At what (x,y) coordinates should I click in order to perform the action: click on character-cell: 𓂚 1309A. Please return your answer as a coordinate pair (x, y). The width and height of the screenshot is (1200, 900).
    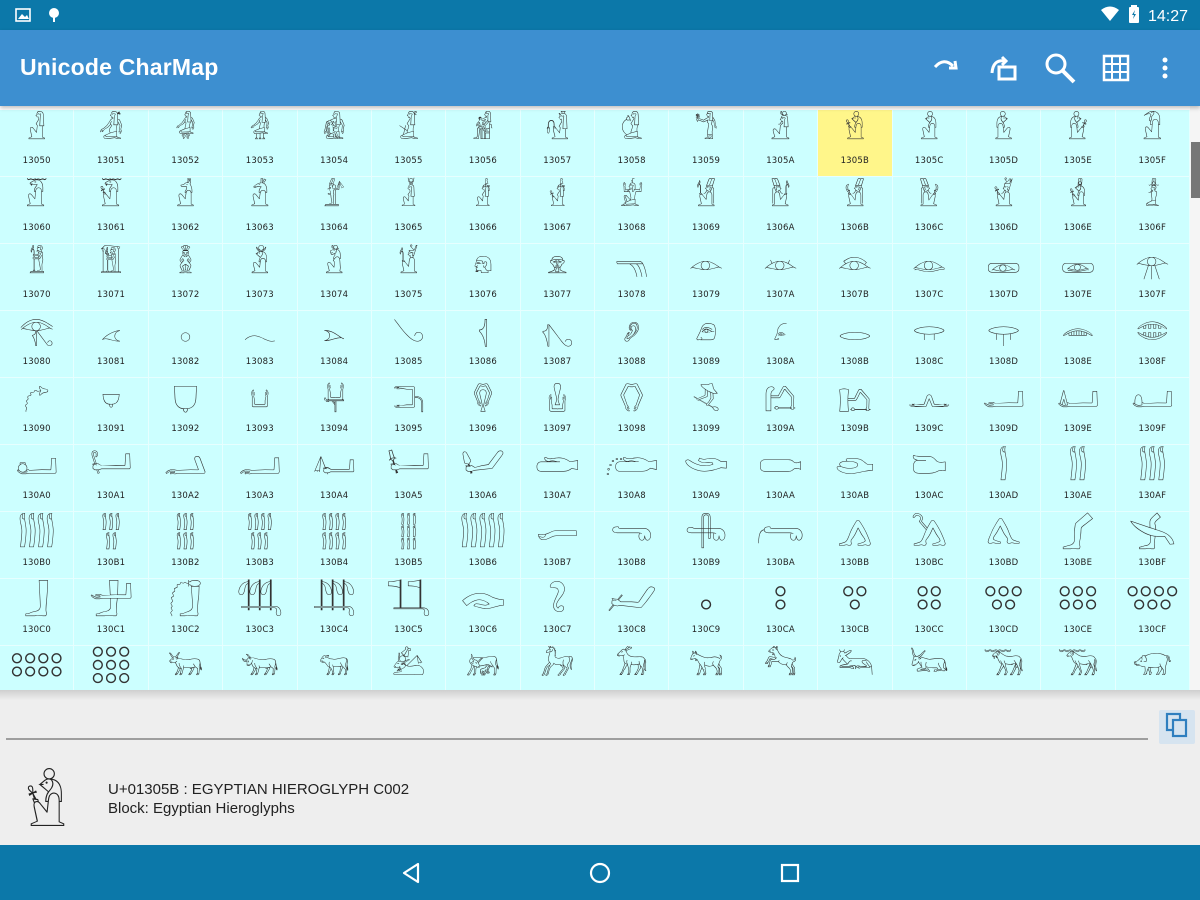
    Looking at the image, I should click on (781, 411).